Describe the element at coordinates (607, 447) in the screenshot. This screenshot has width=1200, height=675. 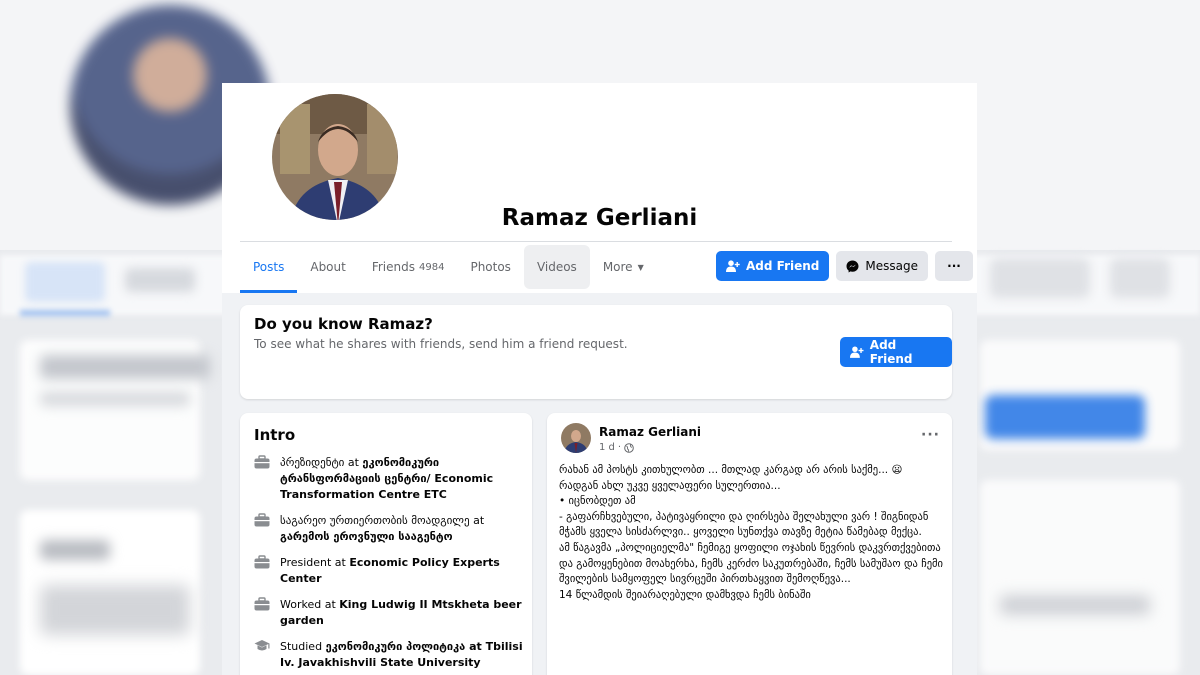
I see `post-time: 1 d` at that location.